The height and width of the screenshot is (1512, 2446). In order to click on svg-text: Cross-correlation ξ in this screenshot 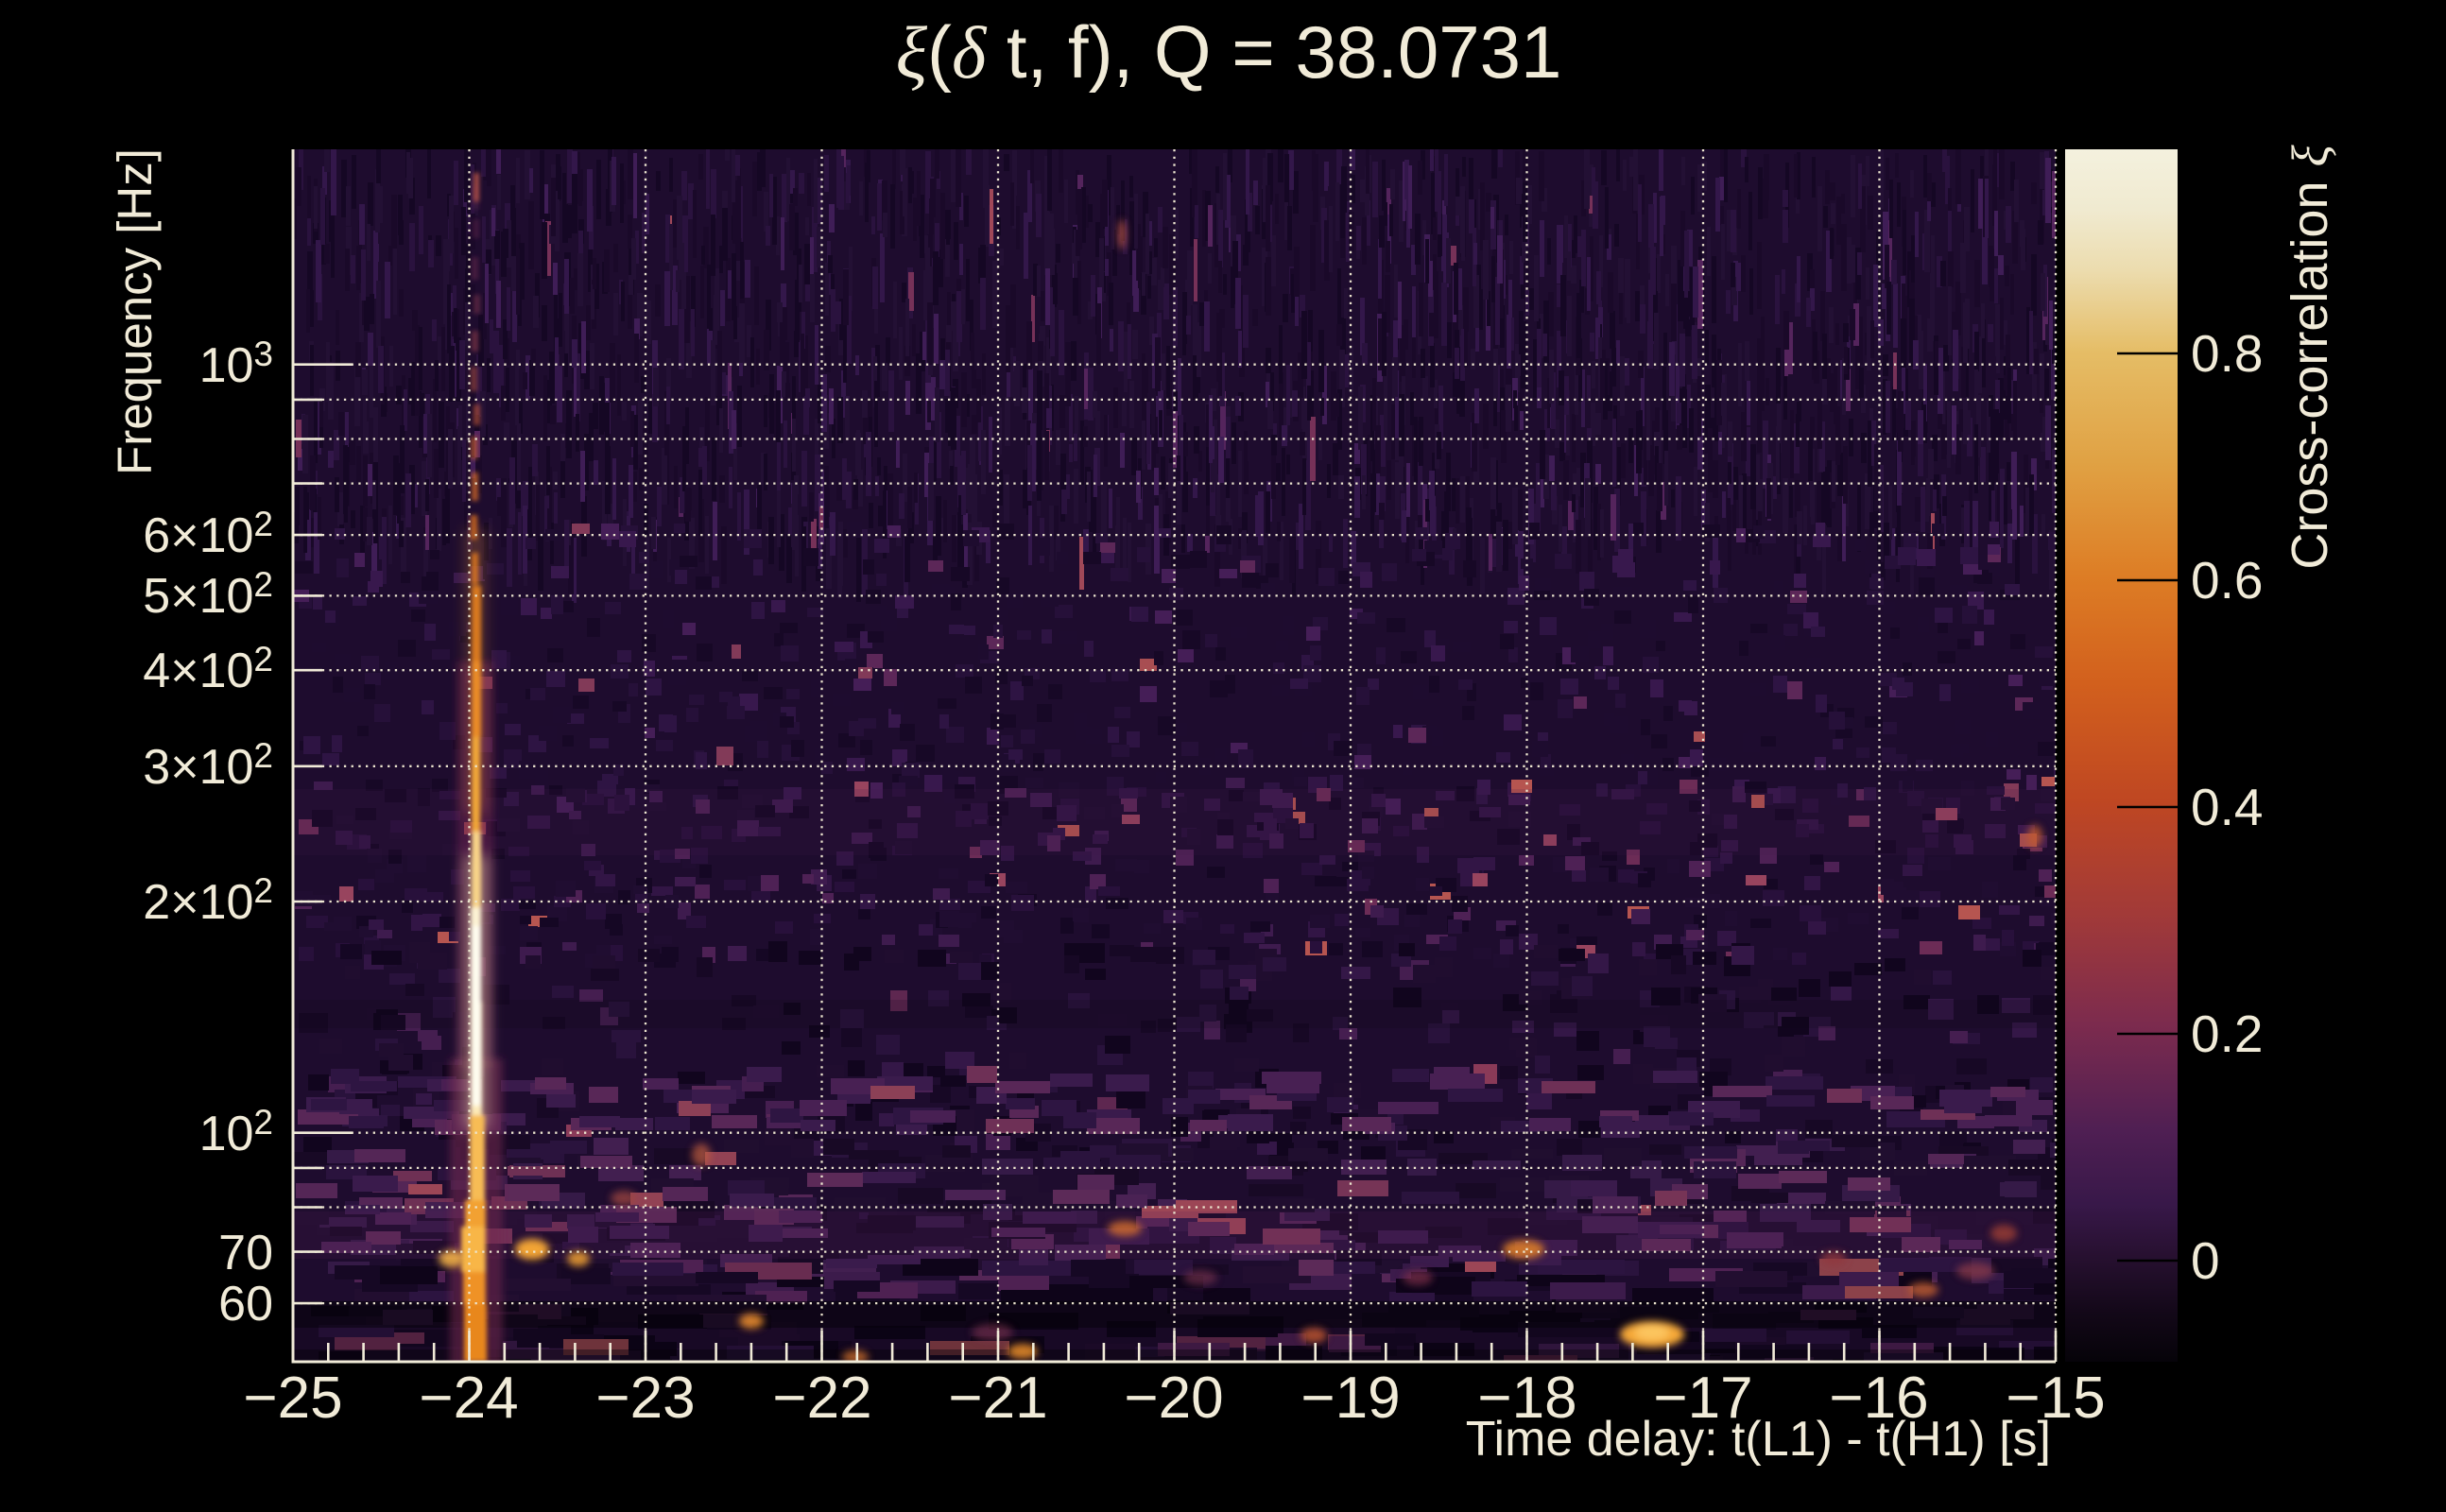, I will do `click(2310, 357)`.